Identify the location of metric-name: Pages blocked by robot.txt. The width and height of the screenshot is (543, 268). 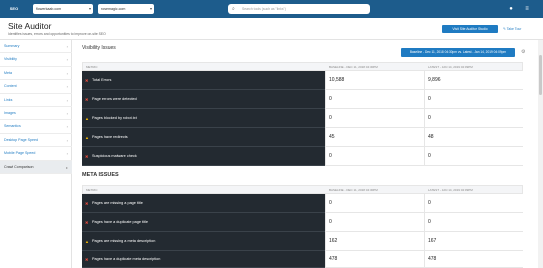
(114, 118).